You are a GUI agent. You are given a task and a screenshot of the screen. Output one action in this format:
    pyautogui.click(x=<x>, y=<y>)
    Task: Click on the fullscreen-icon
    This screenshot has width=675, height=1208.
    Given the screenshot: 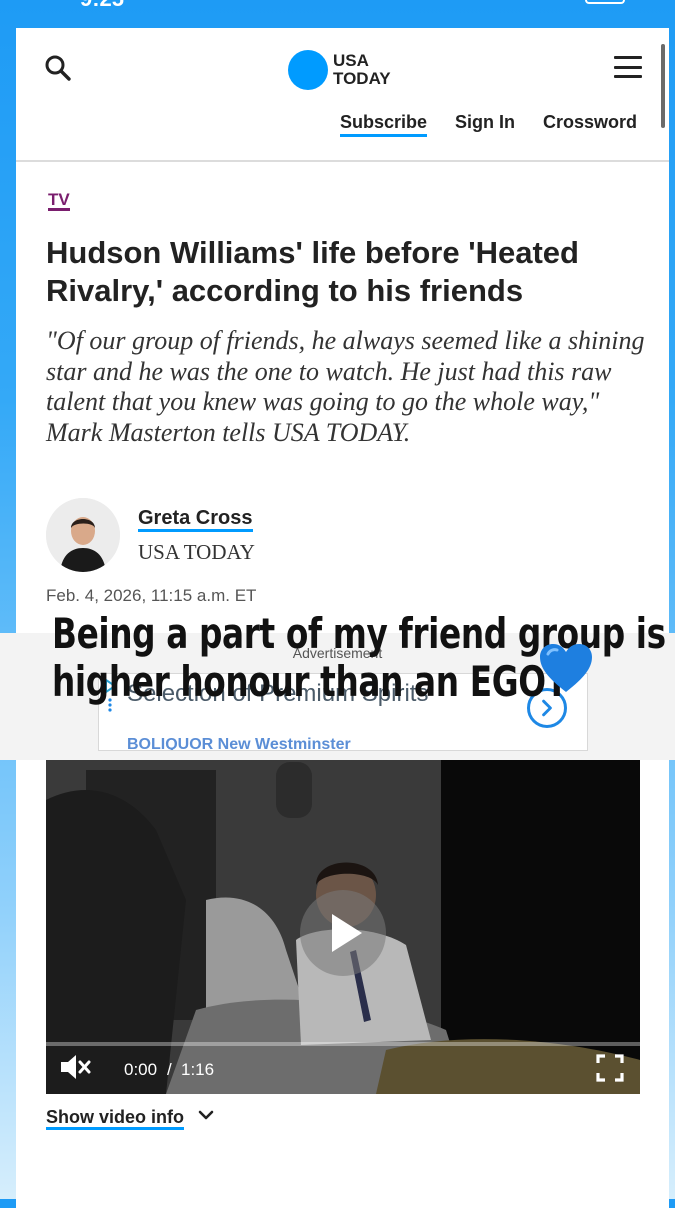 What is the action you would take?
    pyautogui.click(x=610, y=1068)
    